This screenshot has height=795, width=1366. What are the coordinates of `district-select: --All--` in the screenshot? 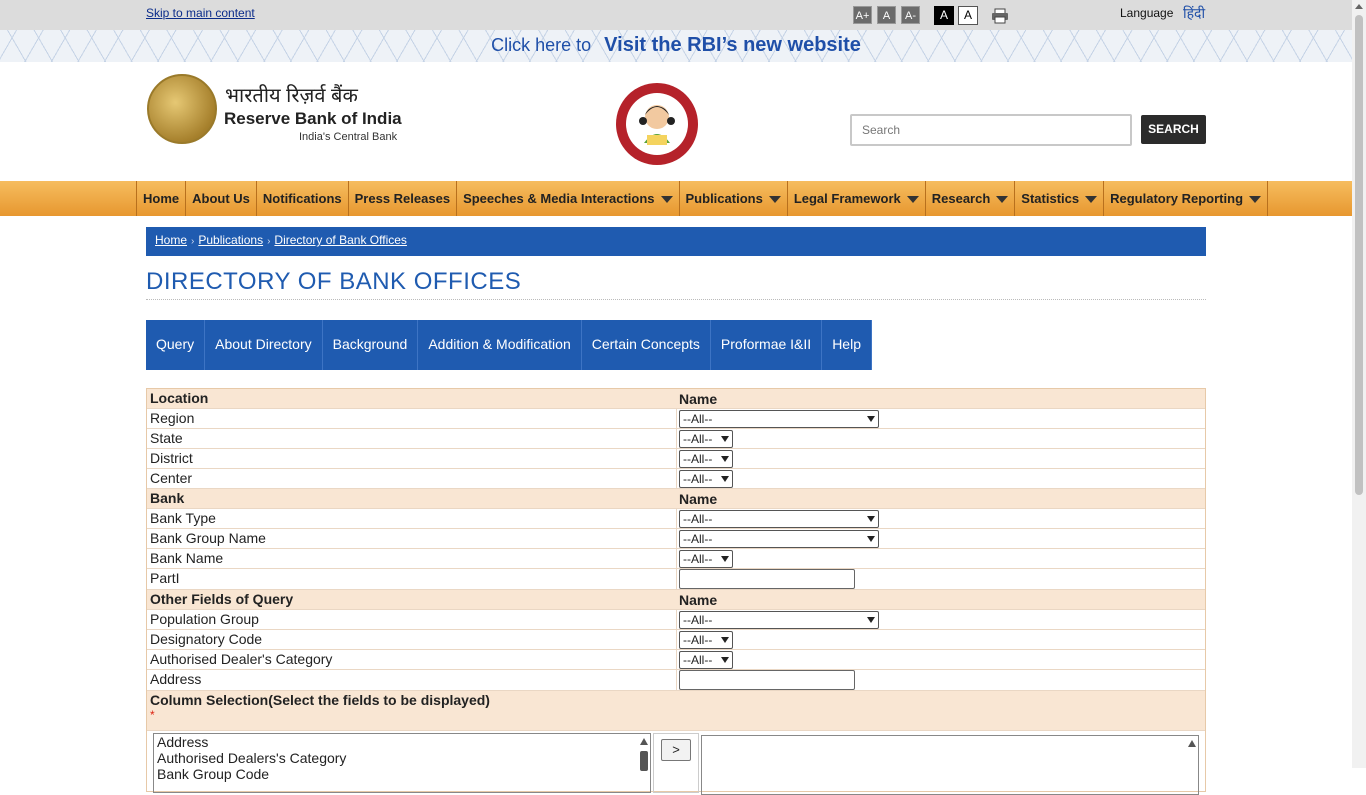 It's located at (706, 458).